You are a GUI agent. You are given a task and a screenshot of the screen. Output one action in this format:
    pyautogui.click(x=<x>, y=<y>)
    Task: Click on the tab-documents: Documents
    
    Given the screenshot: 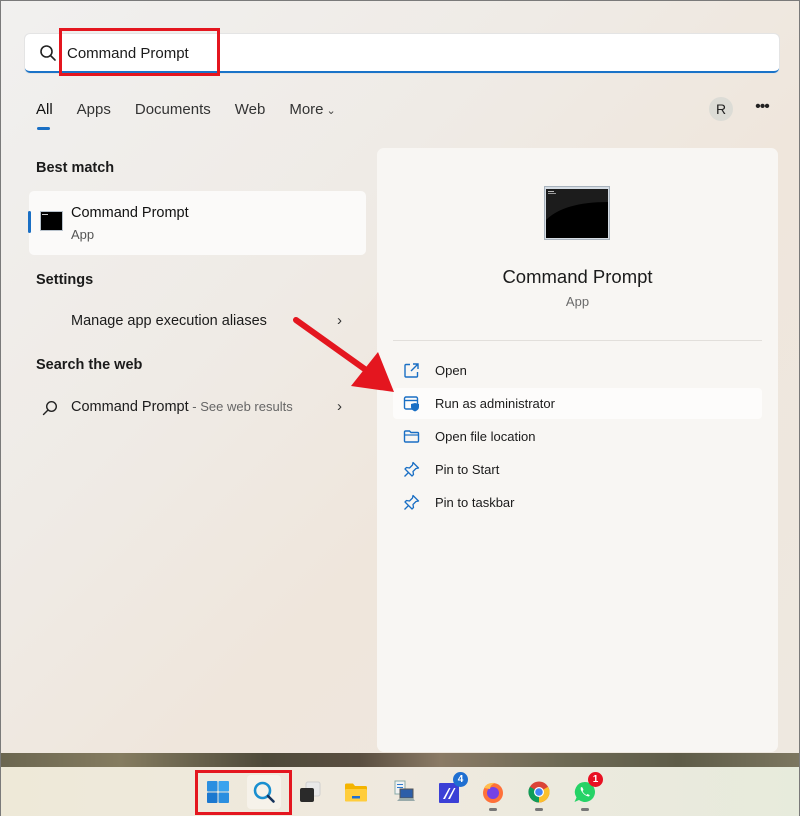 What is the action you would take?
    pyautogui.click(x=173, y=113)
    